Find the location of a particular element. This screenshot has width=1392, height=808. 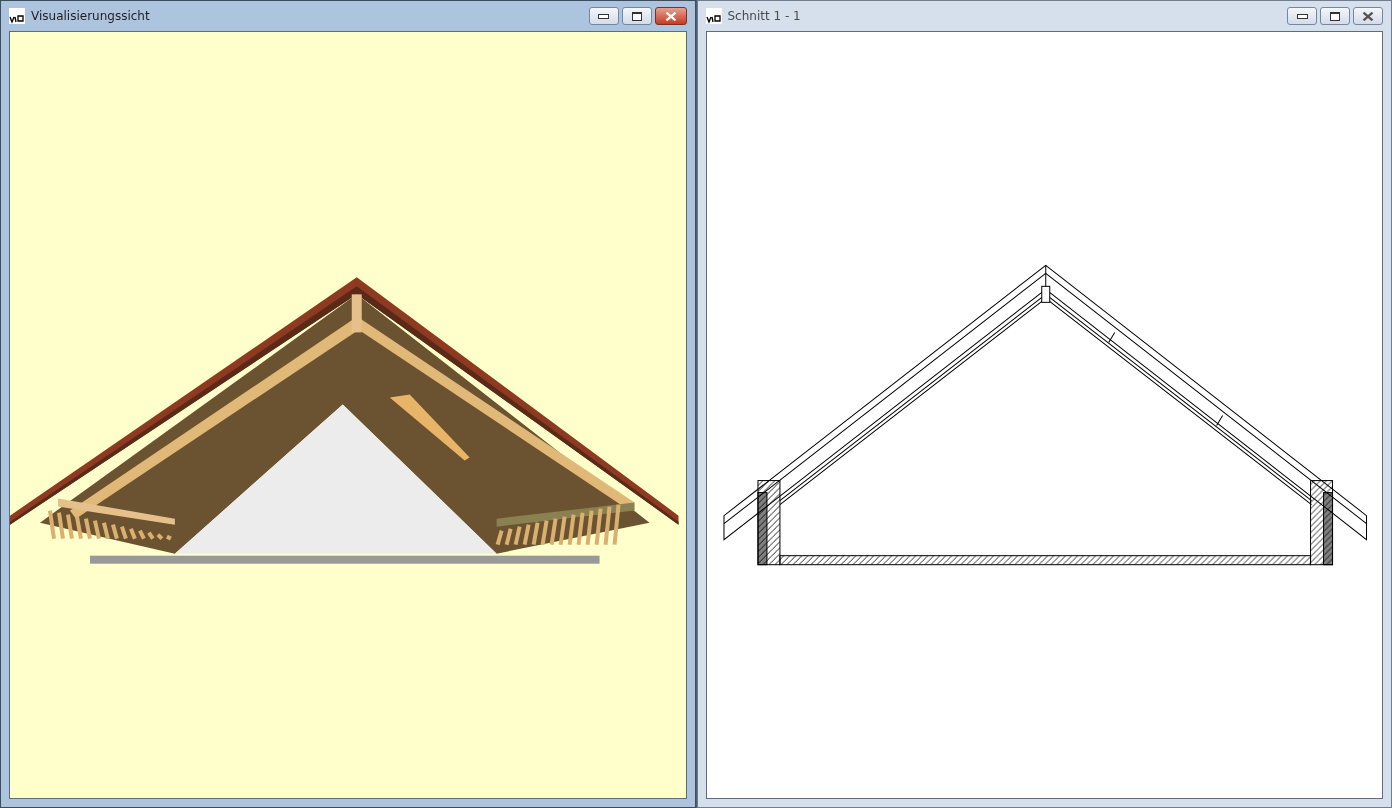

window-title: Visualisierungssicht is located at coordinates (90, 16).